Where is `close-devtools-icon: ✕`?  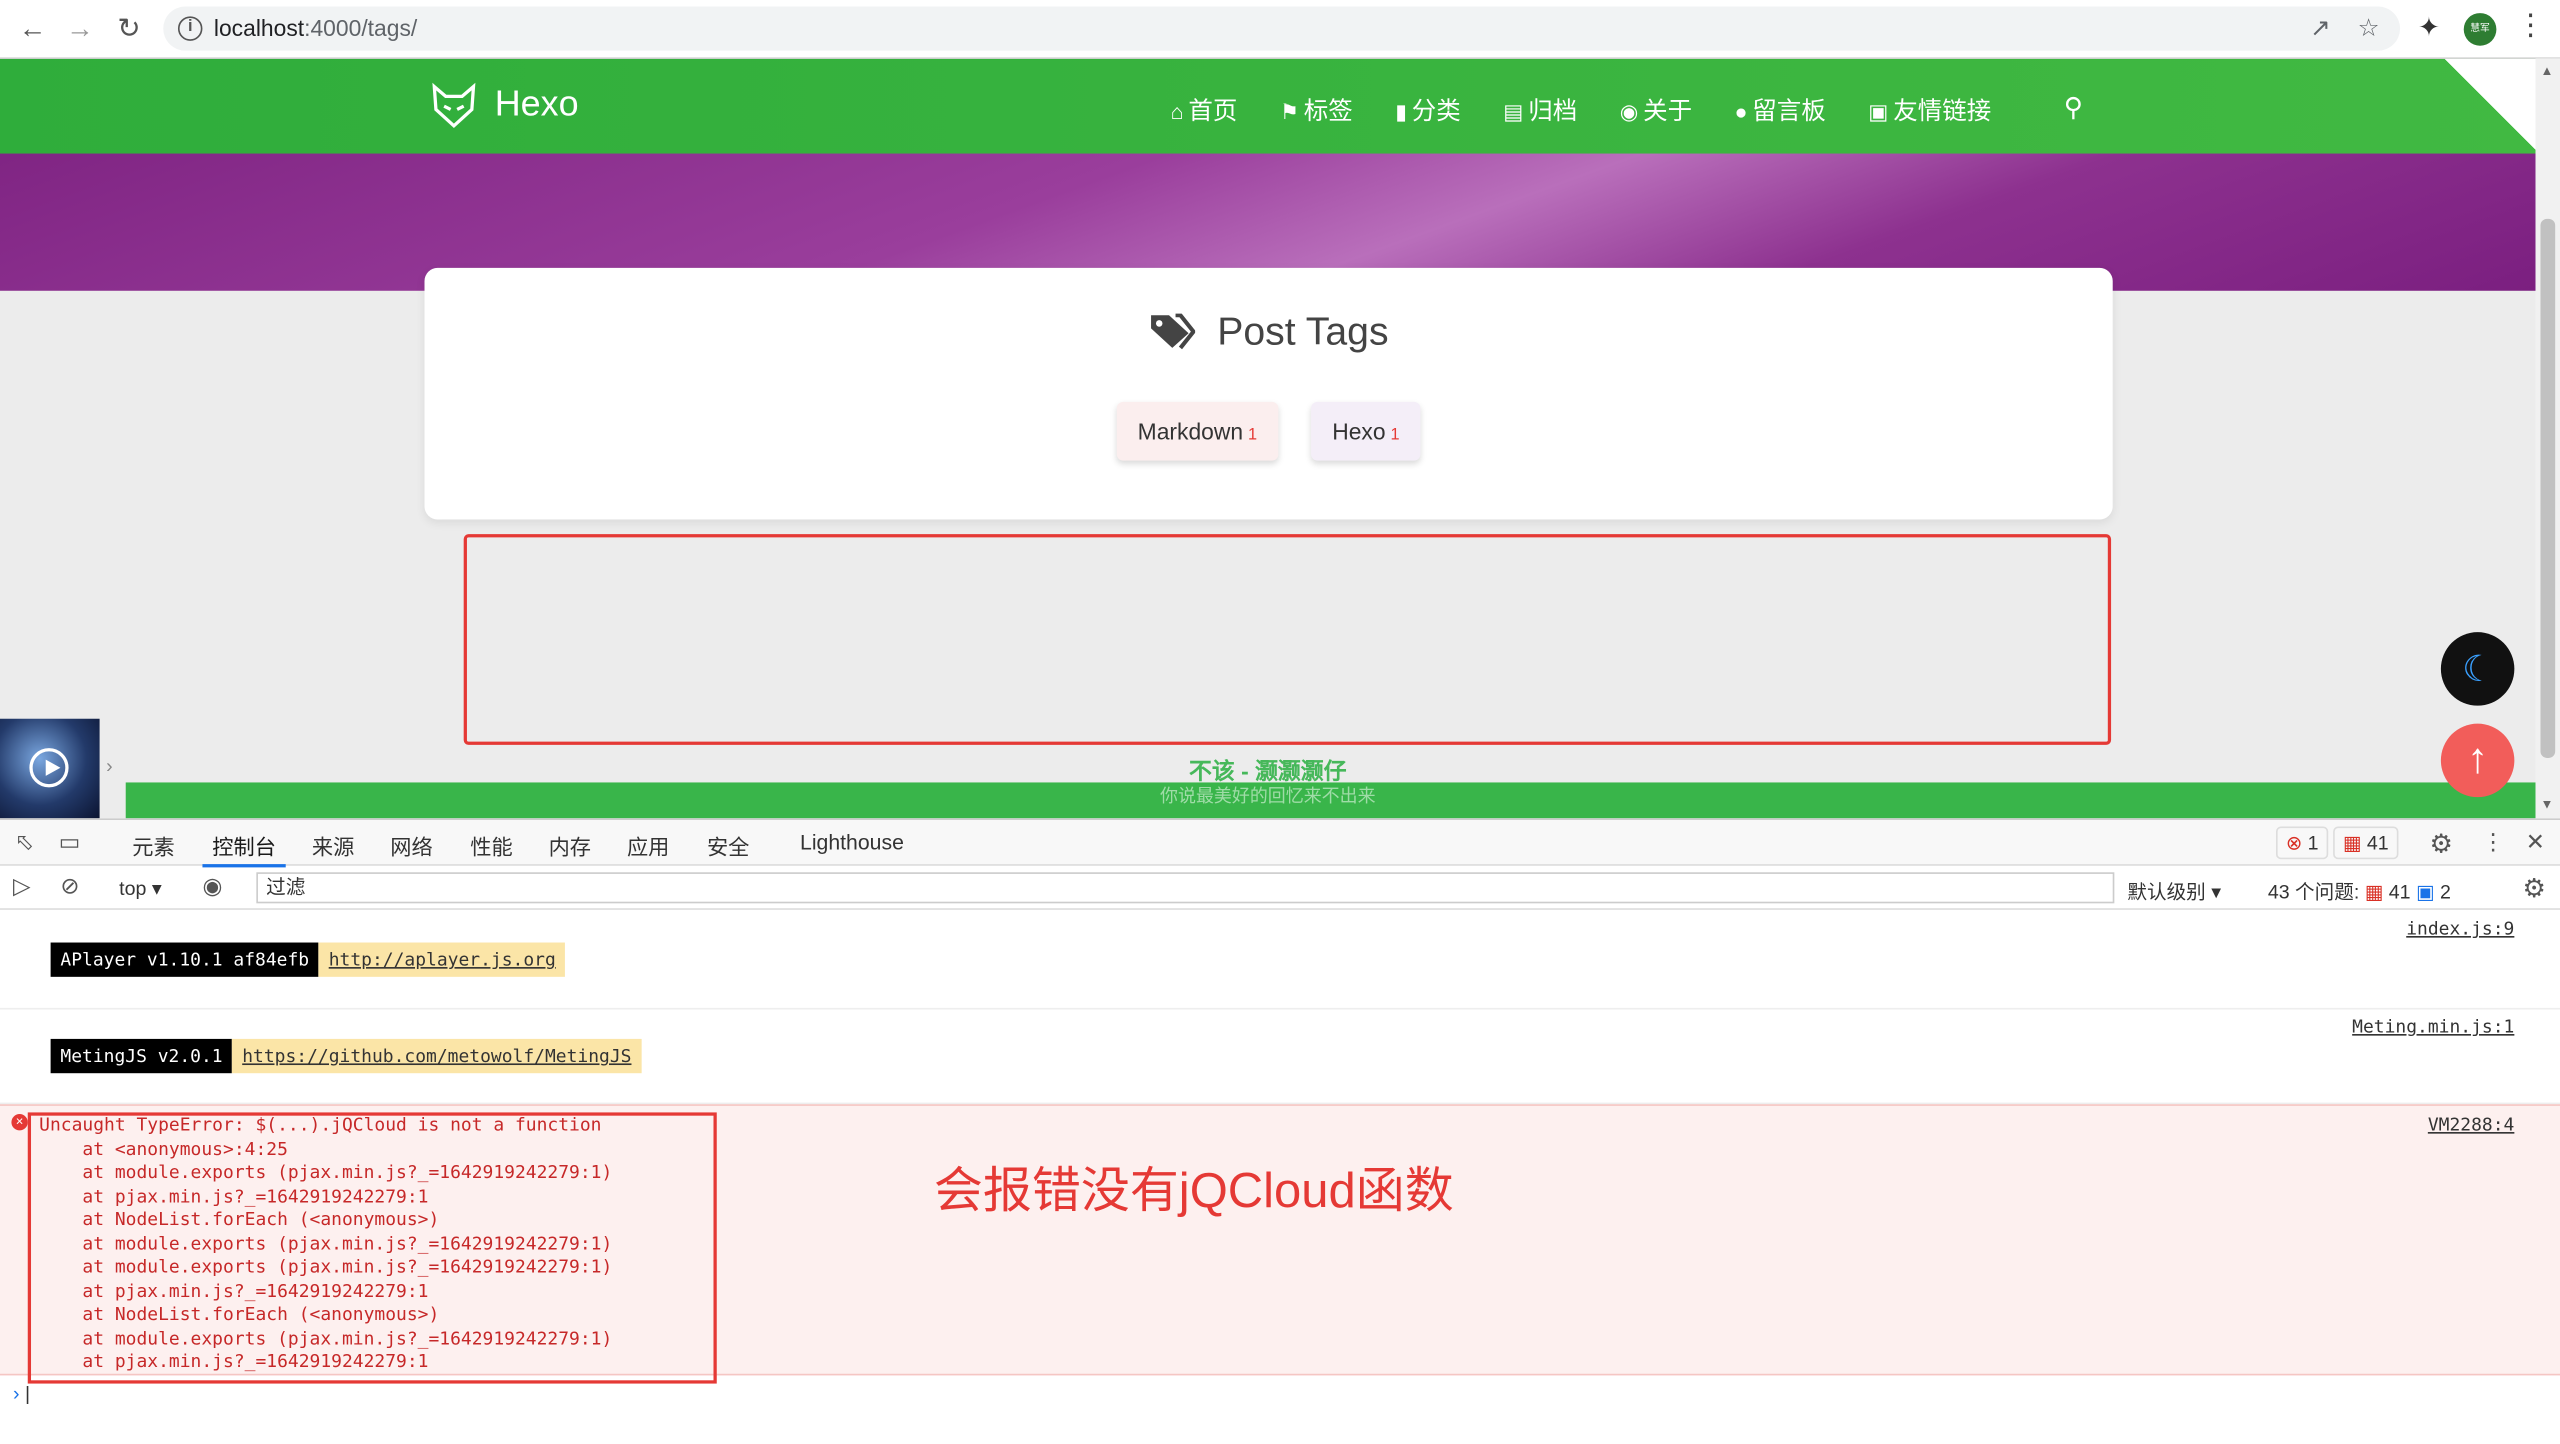 close-devtools-icon: ✕ is located at coordinates (2535, 842).